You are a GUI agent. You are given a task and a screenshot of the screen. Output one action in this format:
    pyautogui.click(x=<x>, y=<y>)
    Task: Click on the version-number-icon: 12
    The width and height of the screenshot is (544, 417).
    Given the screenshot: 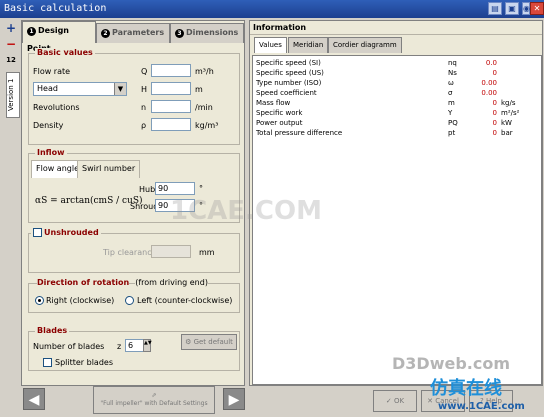 What is the action you would take?
    pyautogui.click(x=11, y=61)
    